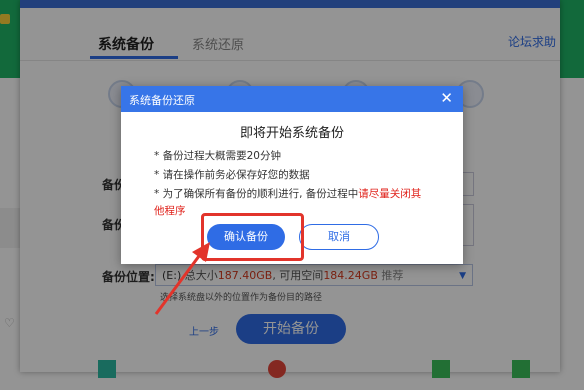 The image size is (584, 390). I want to click on dialog-note-warning-cont: 他程序, so click(170, 211).